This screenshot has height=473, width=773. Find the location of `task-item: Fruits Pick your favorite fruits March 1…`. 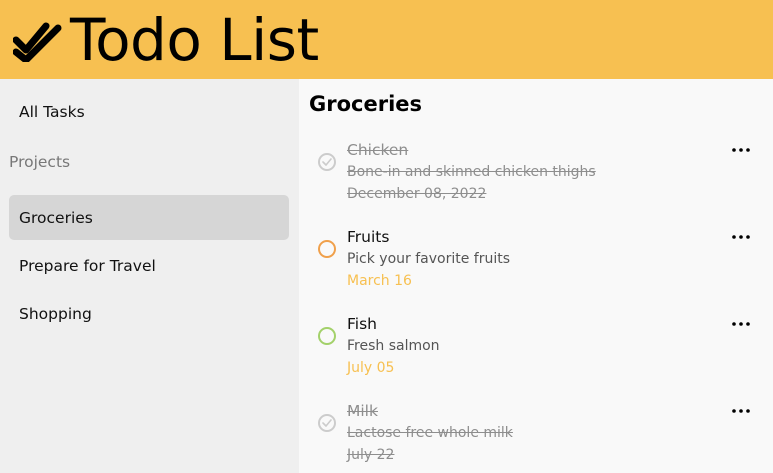

task-item: Fruits Pick your favorite fruits March 1… is located at coordinates (536, 269).